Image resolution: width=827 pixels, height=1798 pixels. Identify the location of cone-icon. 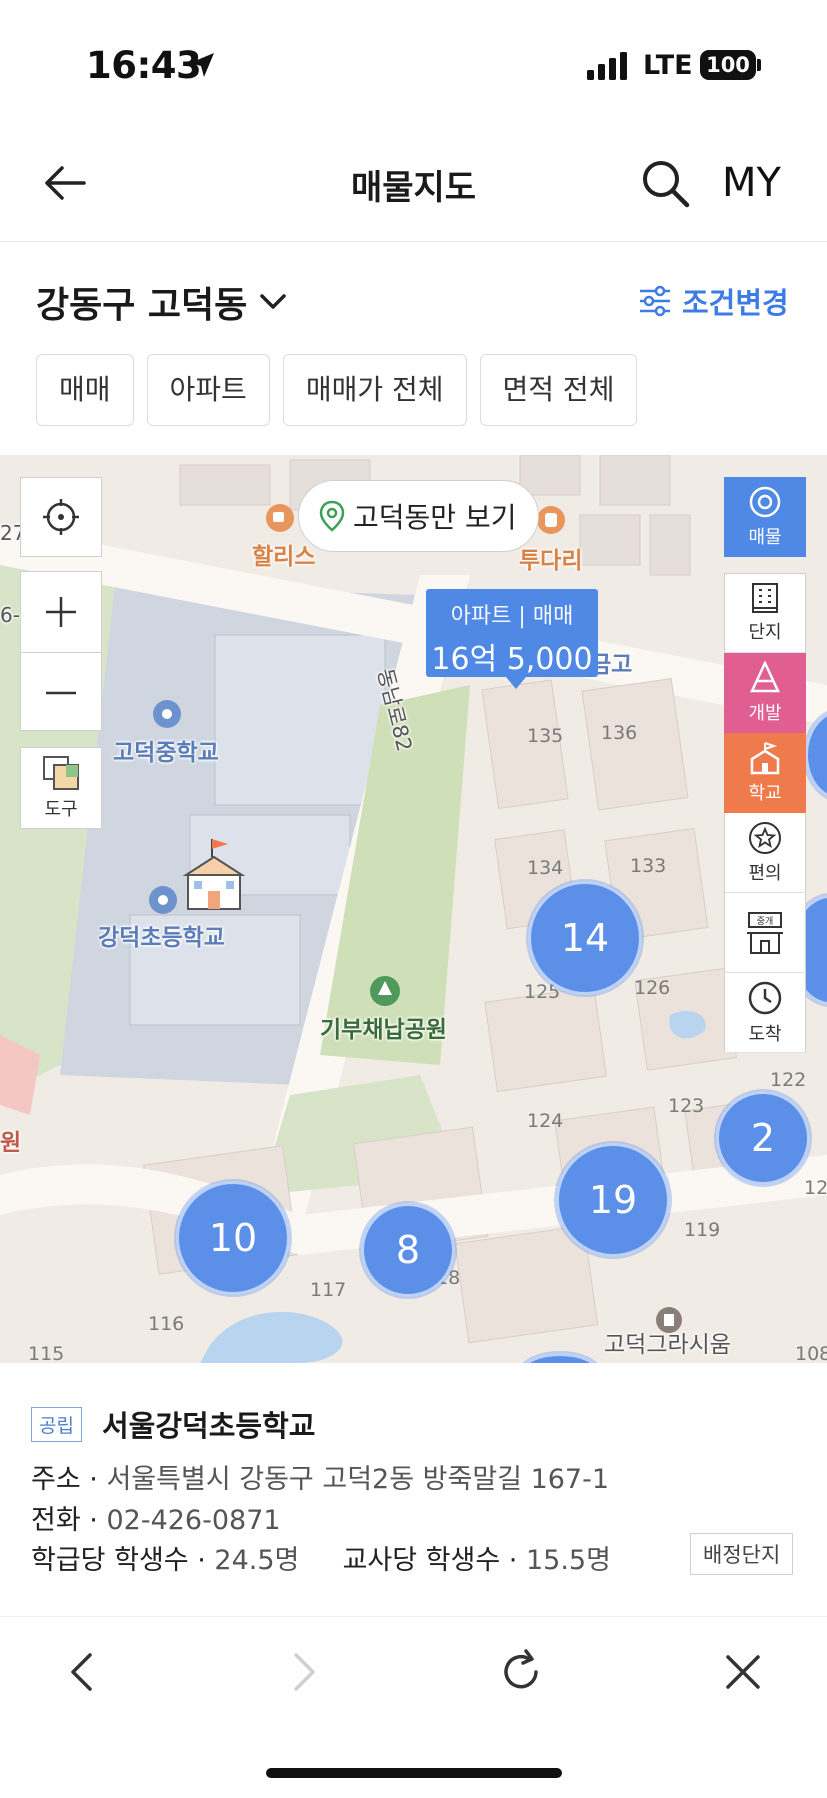
(765, 677).